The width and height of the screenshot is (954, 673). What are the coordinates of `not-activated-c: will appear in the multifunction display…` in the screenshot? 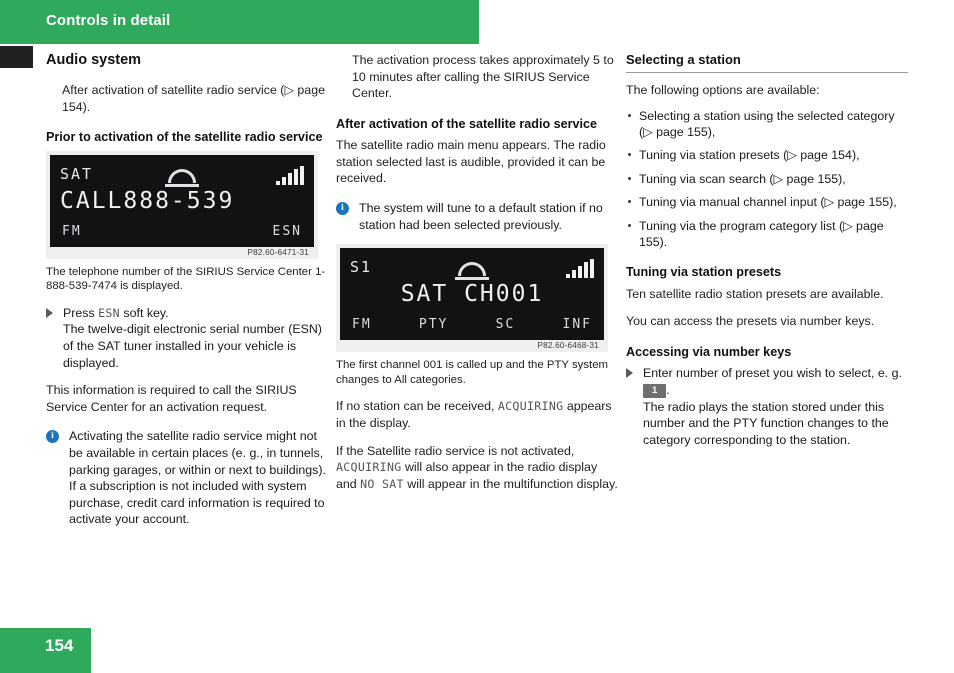 It's located at (510, 483).